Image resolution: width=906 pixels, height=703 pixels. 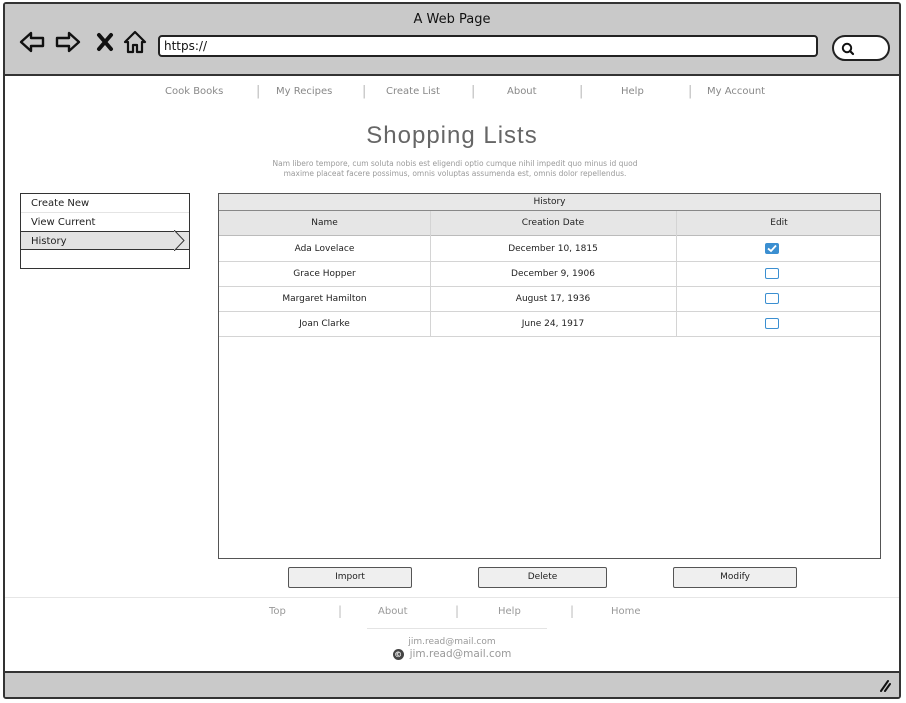 What do you see at coordinates (509, 611) in the screenshot?
I see `footer-link-help: Help` at bounding box center [509, 611].